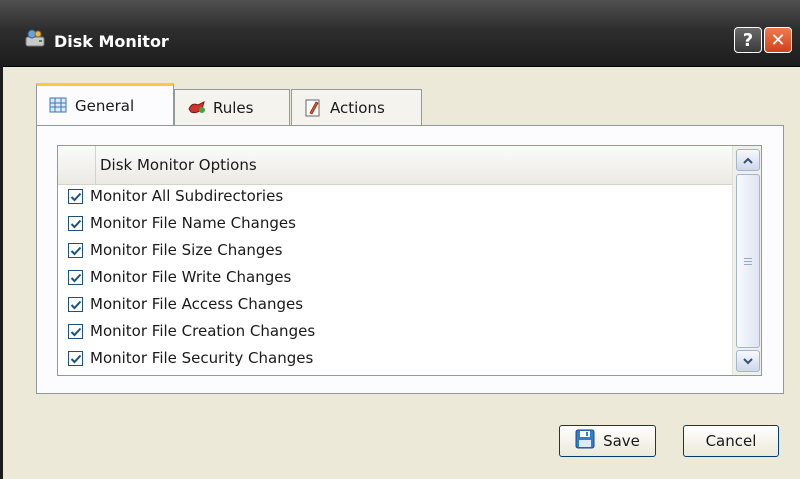 Image resolution: width=800 pixels, height=479 pixels. What do you see at coordinates (395, 305) in the screenshot?
I see `list-item: Monitor File Access Changes` at bounding box center [395, 305].